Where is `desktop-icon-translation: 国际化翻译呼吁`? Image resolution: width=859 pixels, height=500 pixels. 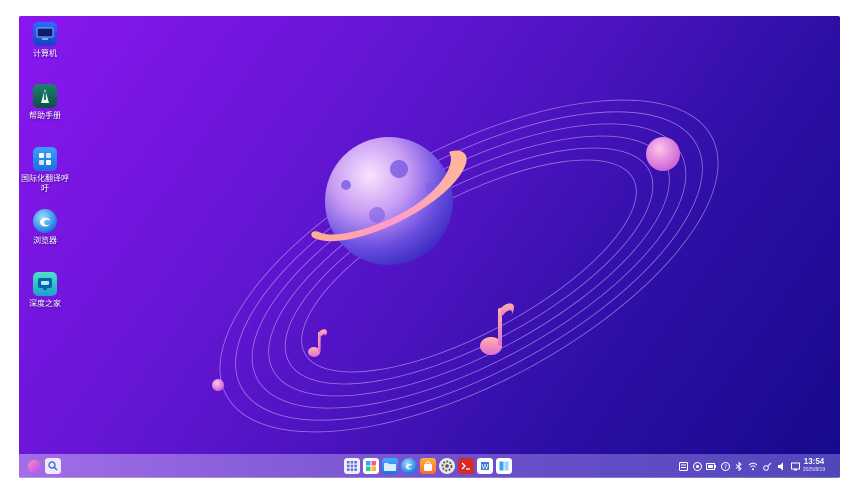
desktop-icon-translation: 国际化翻译呼吁 is located at coordinates (45, 170).